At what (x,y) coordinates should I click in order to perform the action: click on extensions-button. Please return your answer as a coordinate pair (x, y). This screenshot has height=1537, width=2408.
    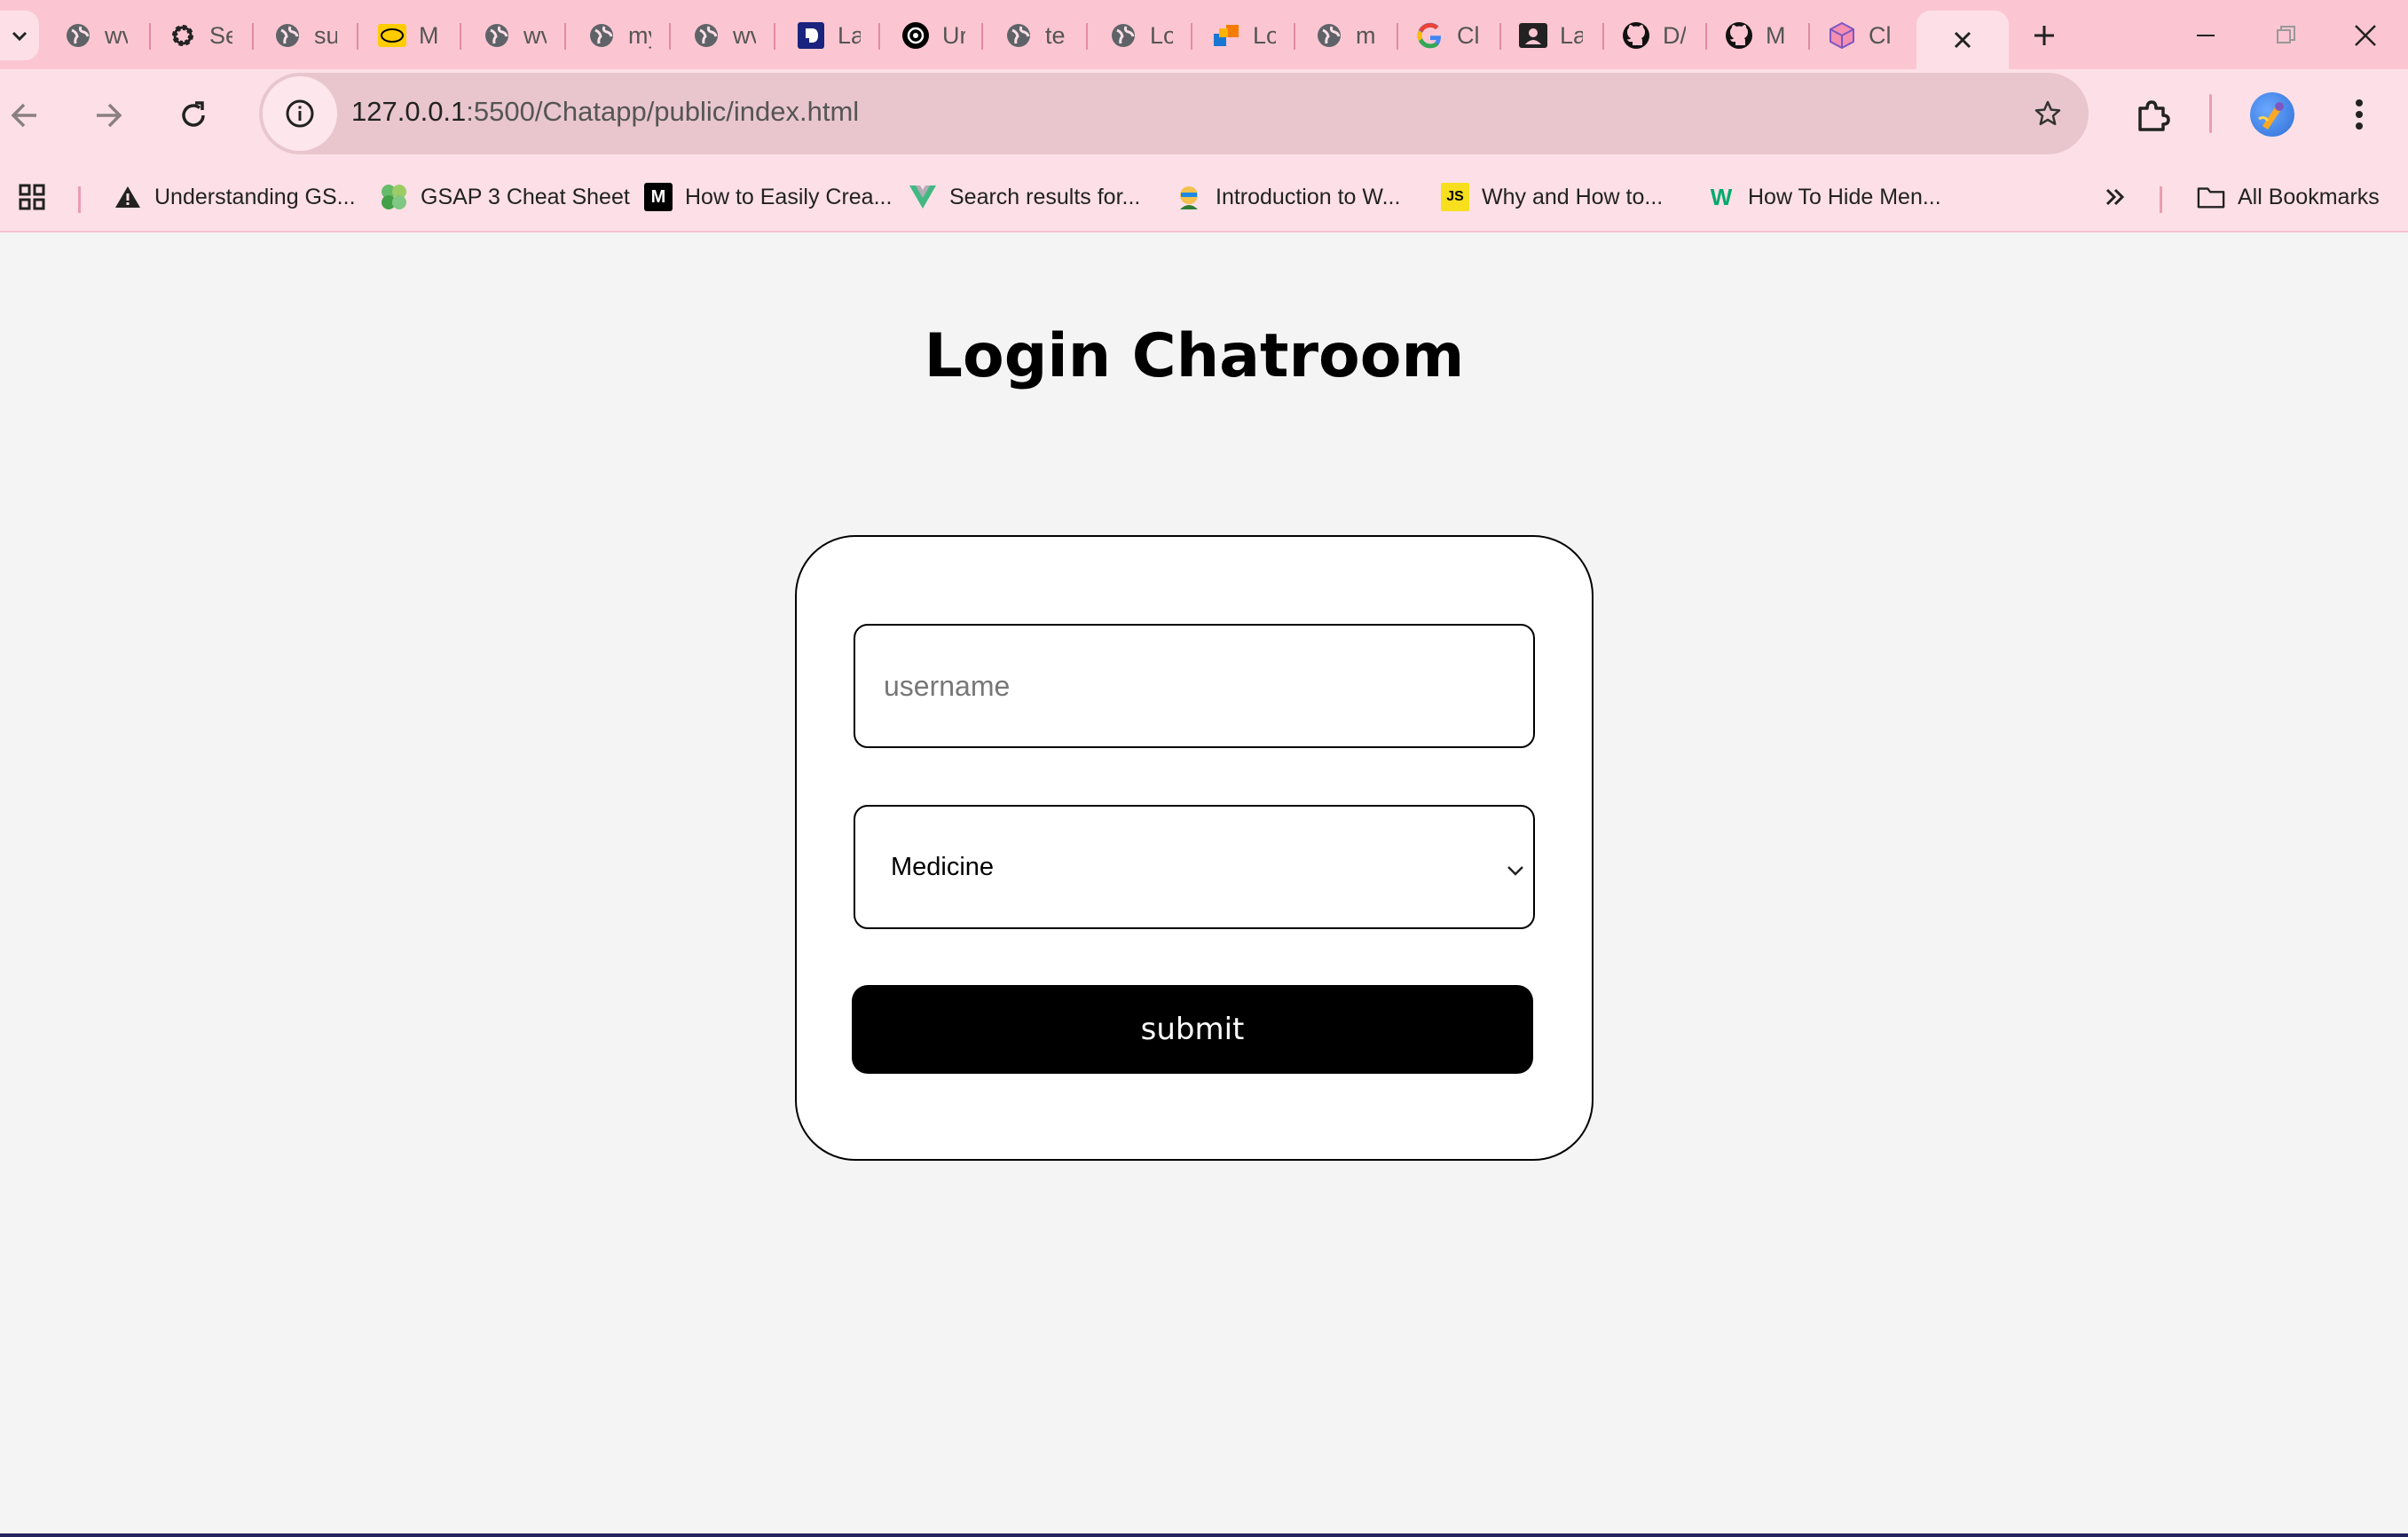
    Looking at the image, I should click on (2152, 115).